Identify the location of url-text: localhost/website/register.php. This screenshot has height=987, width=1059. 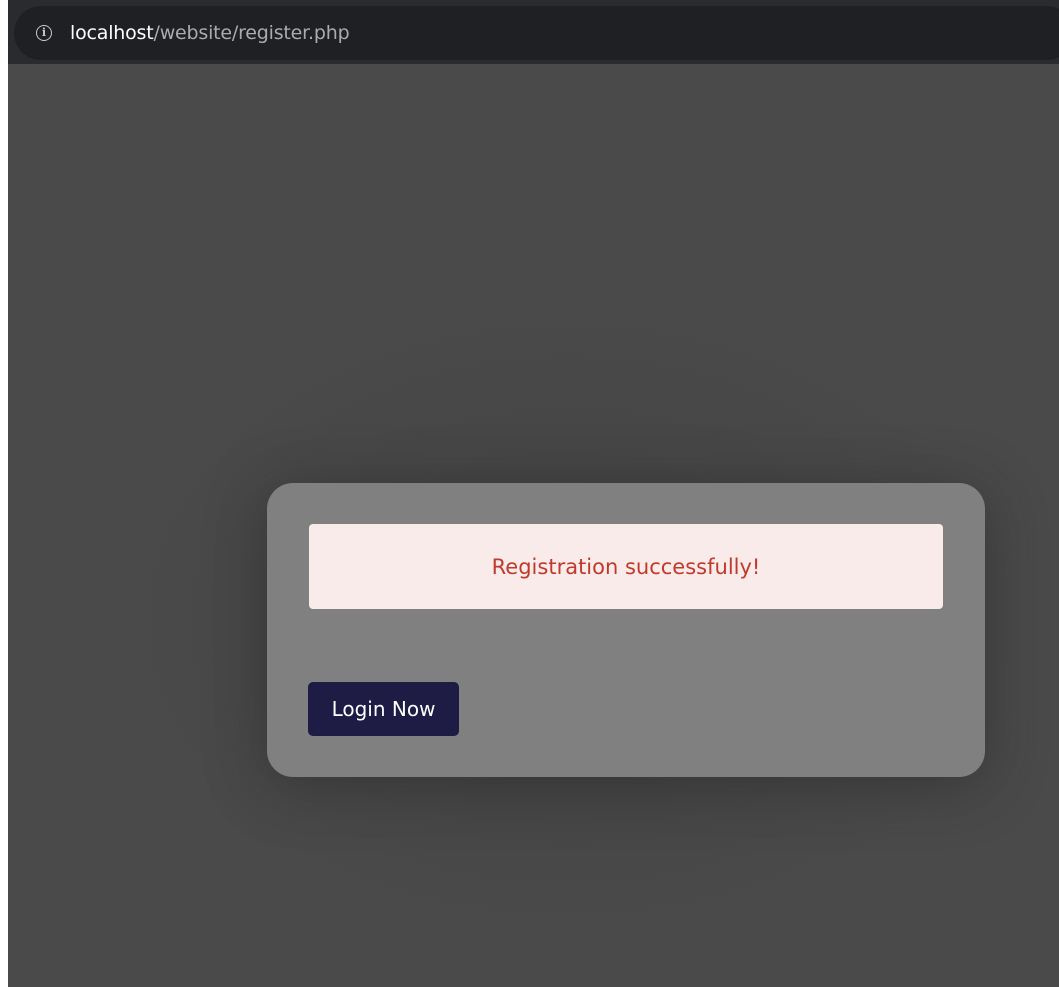
(210, 33).